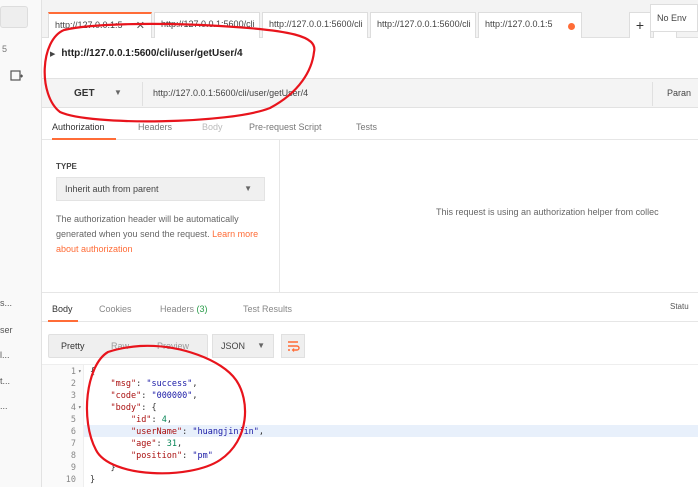 The height and width of the screenshot is (487, 698). I want to click on tab-tests: Tests, so click(366, 127).